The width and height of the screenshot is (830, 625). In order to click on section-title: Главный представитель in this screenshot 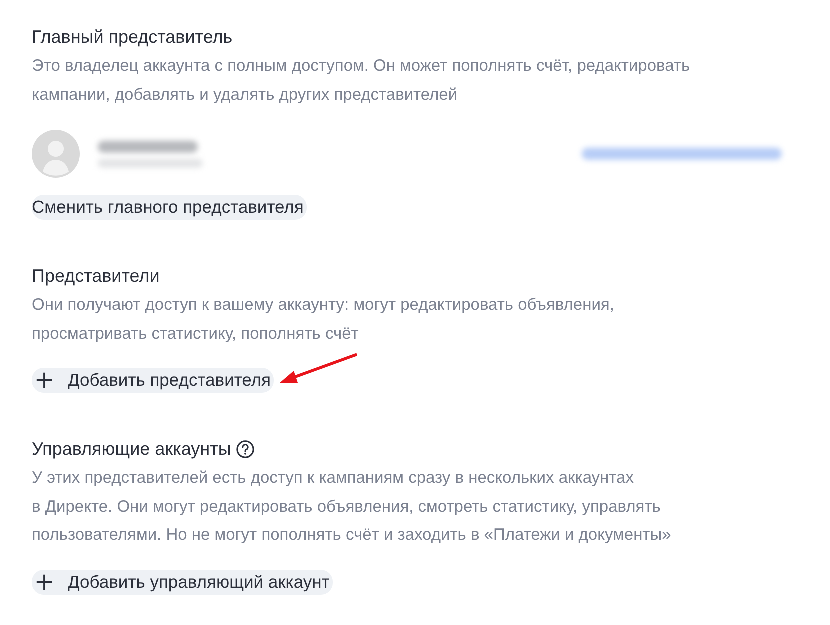, I will do `click(132, 37)`.